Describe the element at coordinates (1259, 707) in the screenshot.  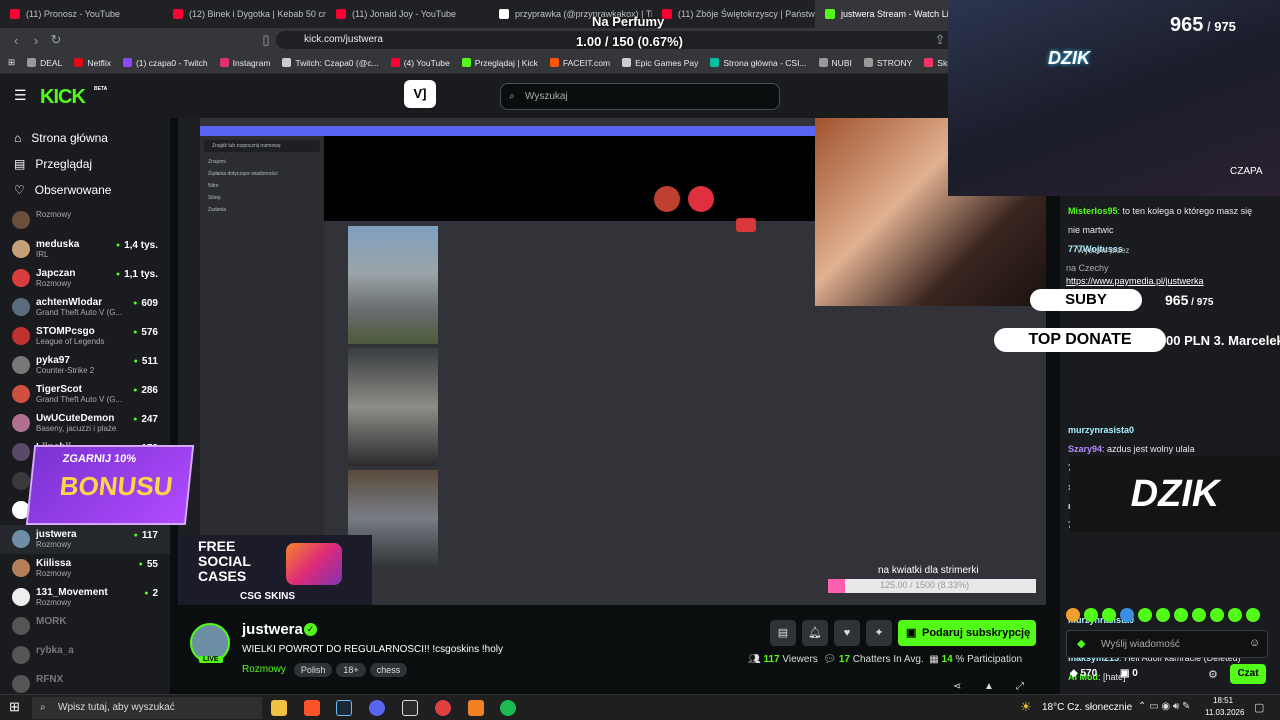
I see `notifications-icon: ▢` at that location.